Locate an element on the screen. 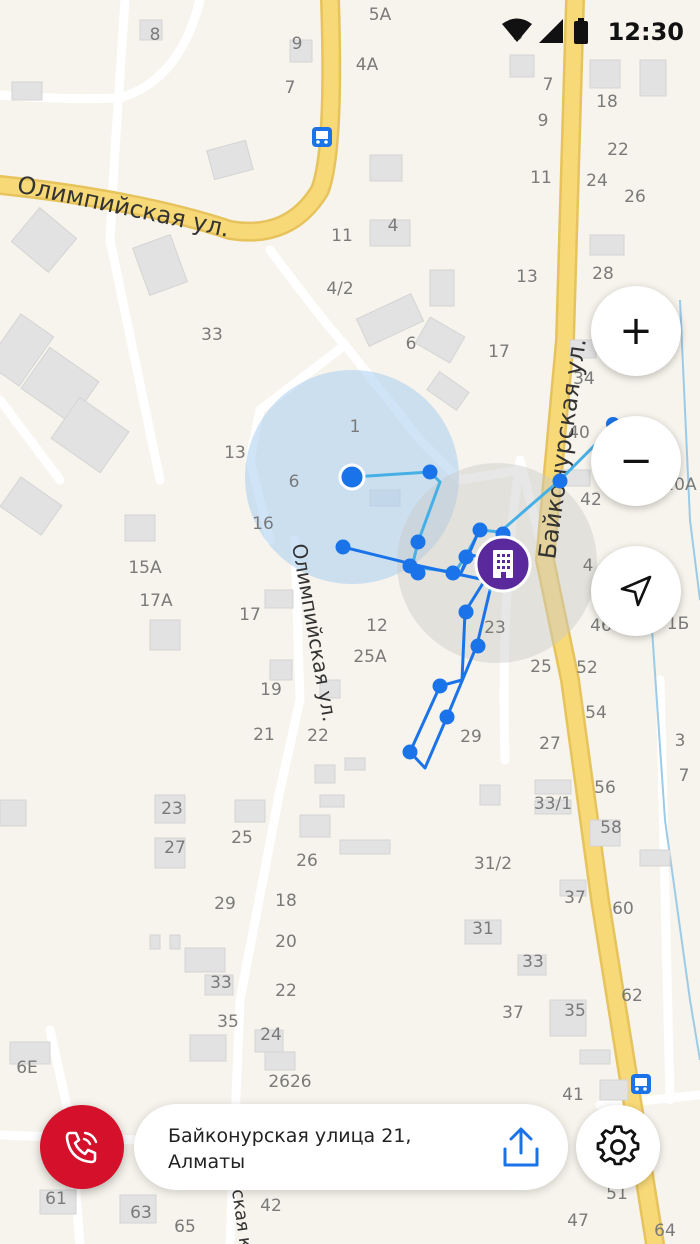 This screenshot has width=700, height=1244. house-number: 4/2 is located at coordinates (339, 289).